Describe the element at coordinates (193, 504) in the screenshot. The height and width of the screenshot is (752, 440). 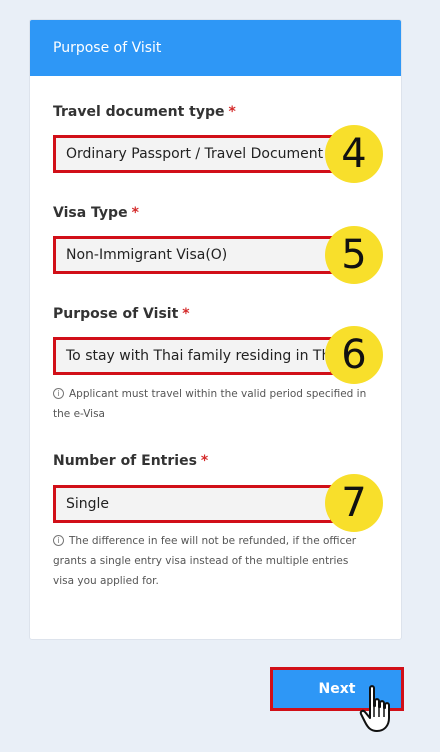
I see `entries-select: Single` at that location.